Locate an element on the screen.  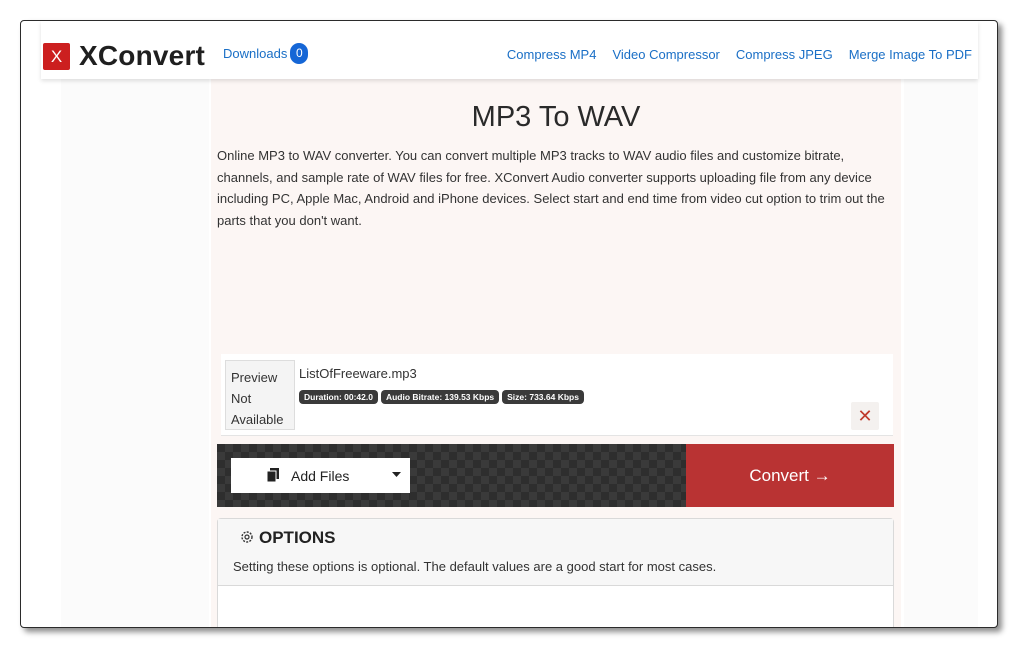
preview-line: Not is located at coordinates (241, 398).